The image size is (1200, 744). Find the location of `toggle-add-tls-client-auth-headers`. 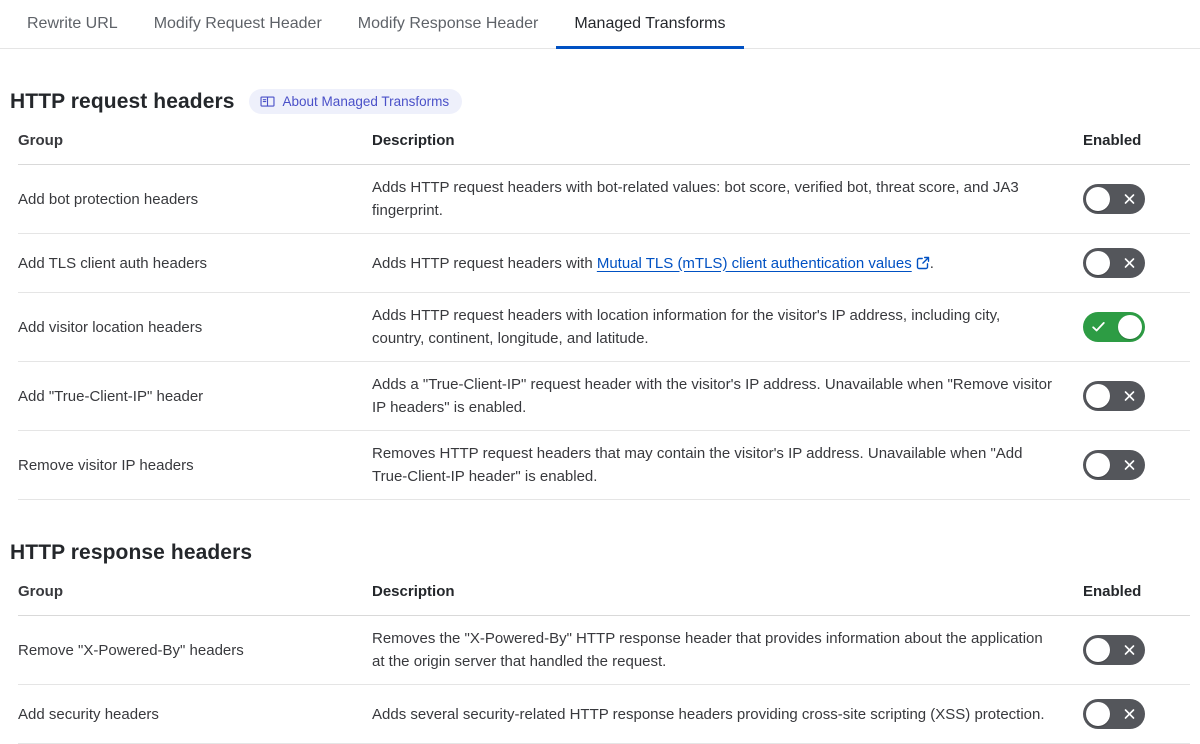

toggle-add-tls-client-auth-headers is located at coordinates (1114, 263).